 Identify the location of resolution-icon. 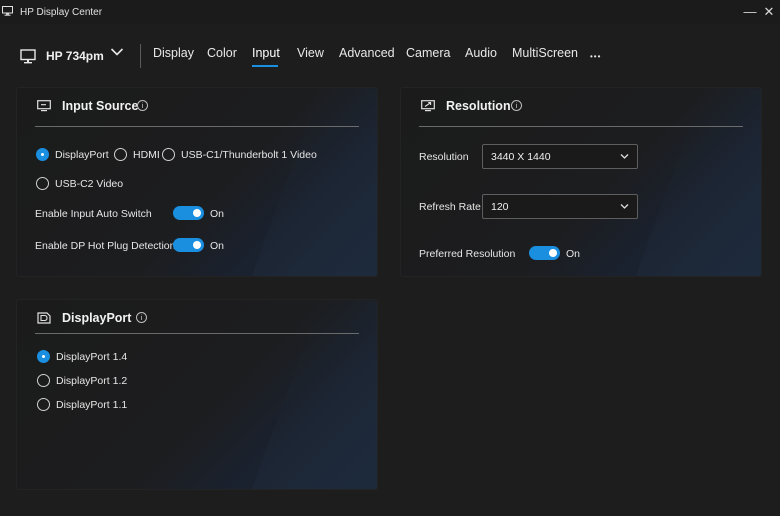
(428, 106).